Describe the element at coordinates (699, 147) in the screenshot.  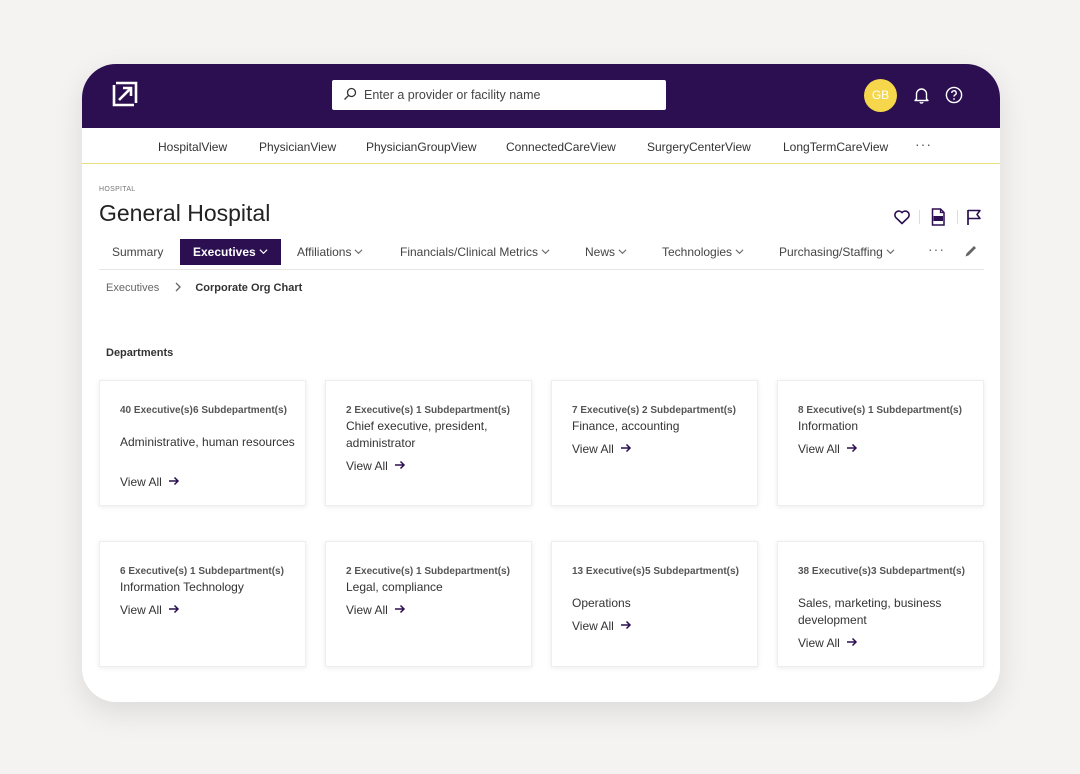
I see `product-nav-item: SurgeryCenterView` at that location.